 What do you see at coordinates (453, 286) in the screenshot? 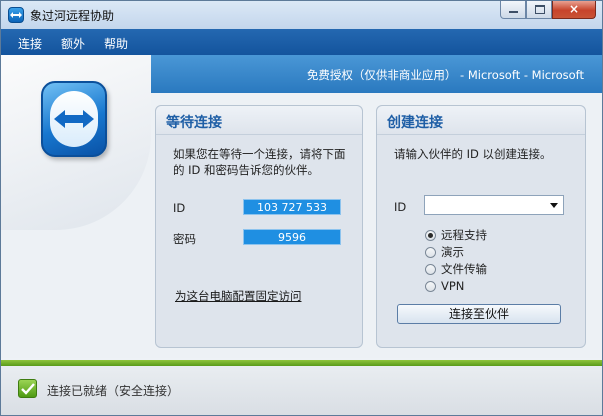
I see `option-vpn-label: VPN` at bounding box center [453, 286].